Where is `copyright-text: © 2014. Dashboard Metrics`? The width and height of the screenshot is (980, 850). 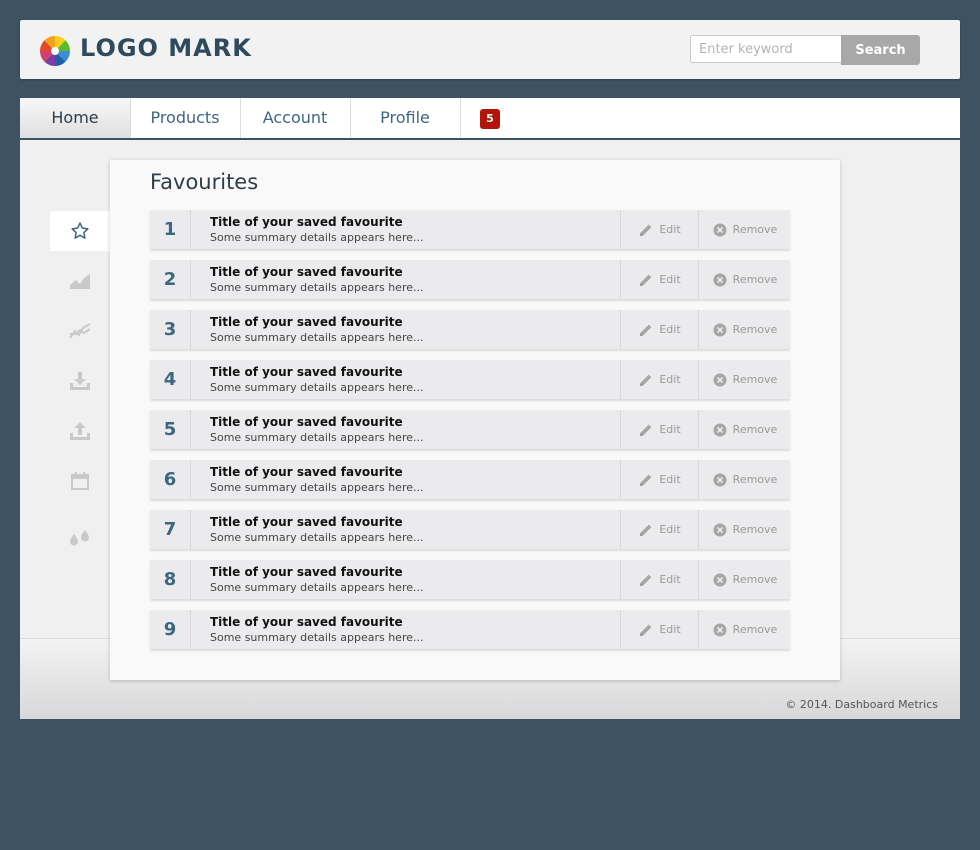 copyright-text: © 2014. Dashboard Metrics is located at coordinates (861, 704).